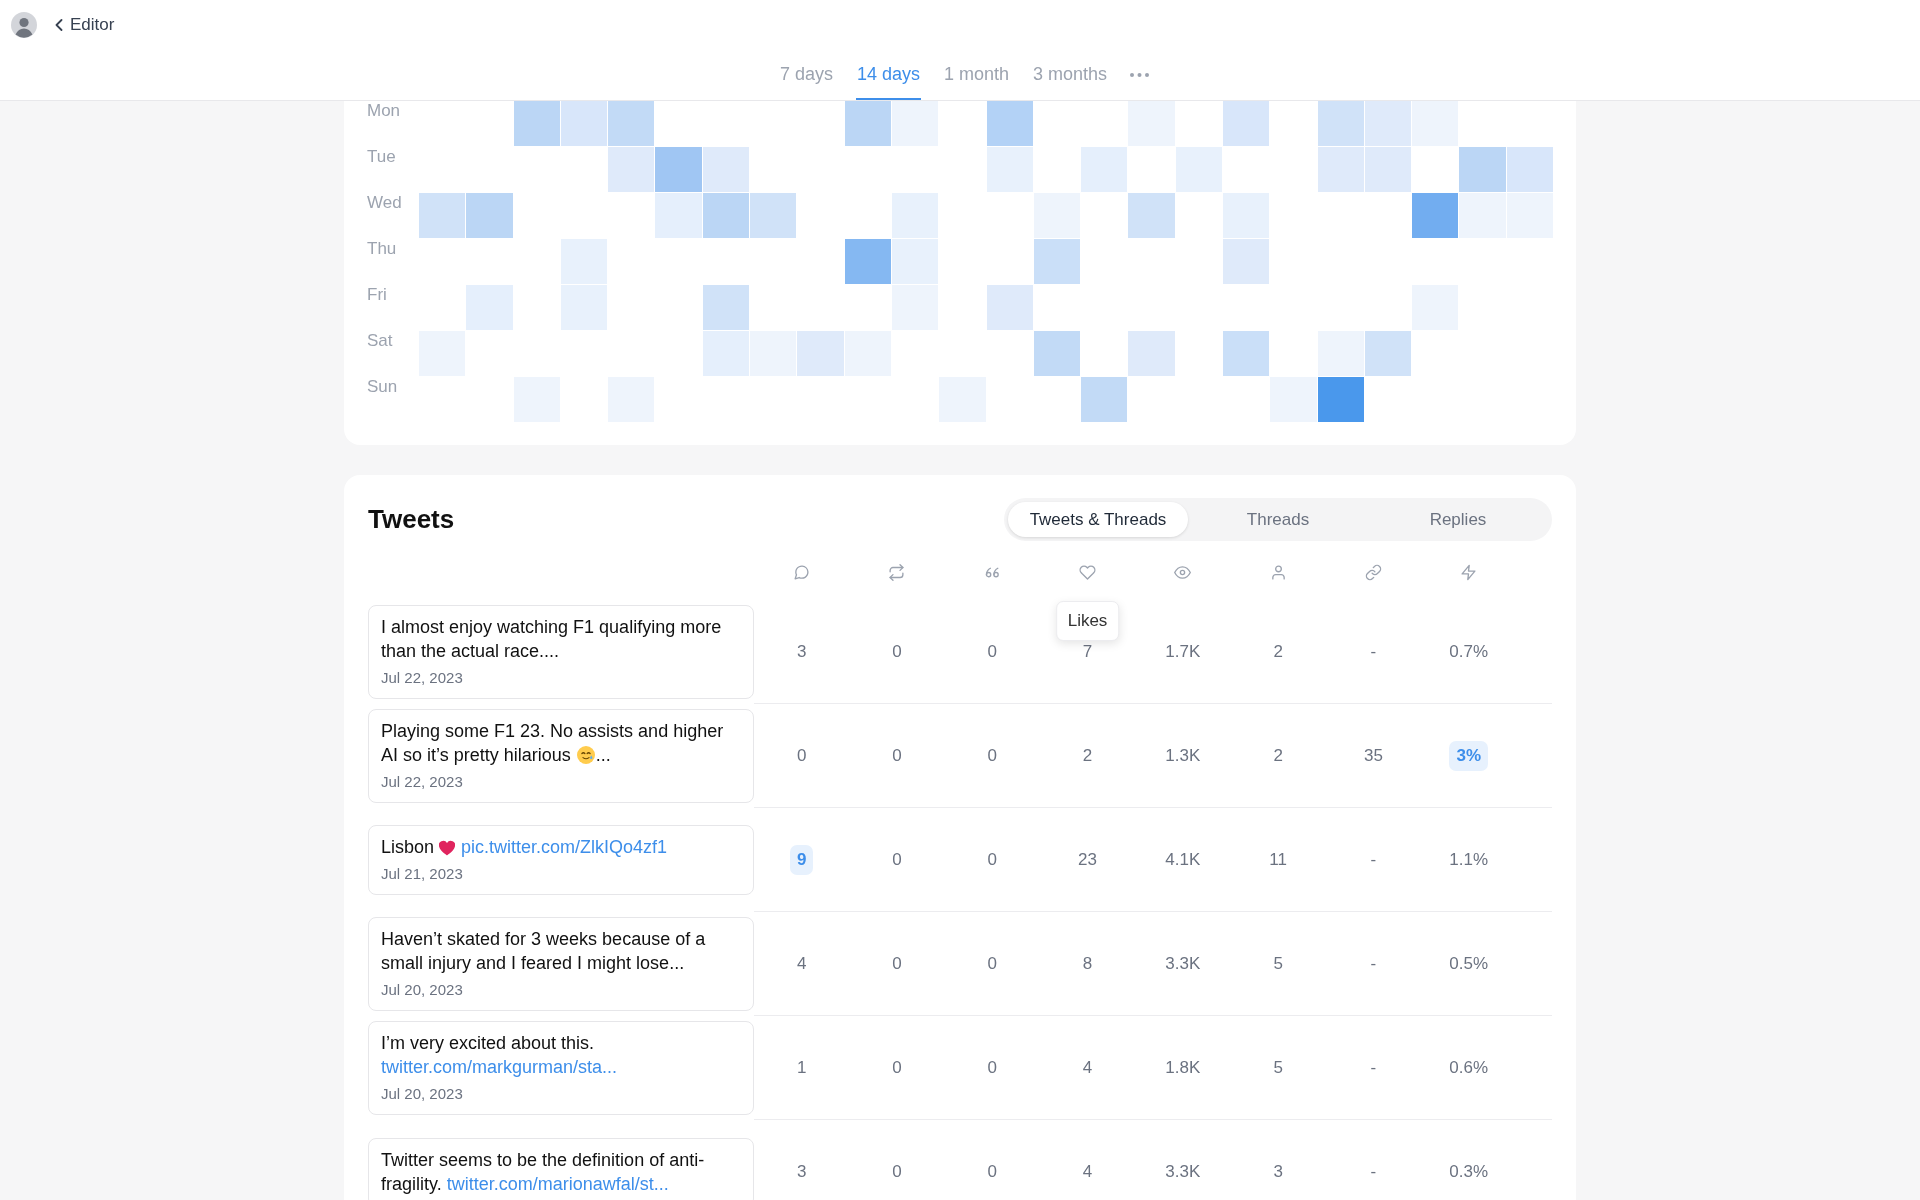  Describe the element at coordinates (380, 341) in the screenshot. I see `day-label: Sat` at that location.